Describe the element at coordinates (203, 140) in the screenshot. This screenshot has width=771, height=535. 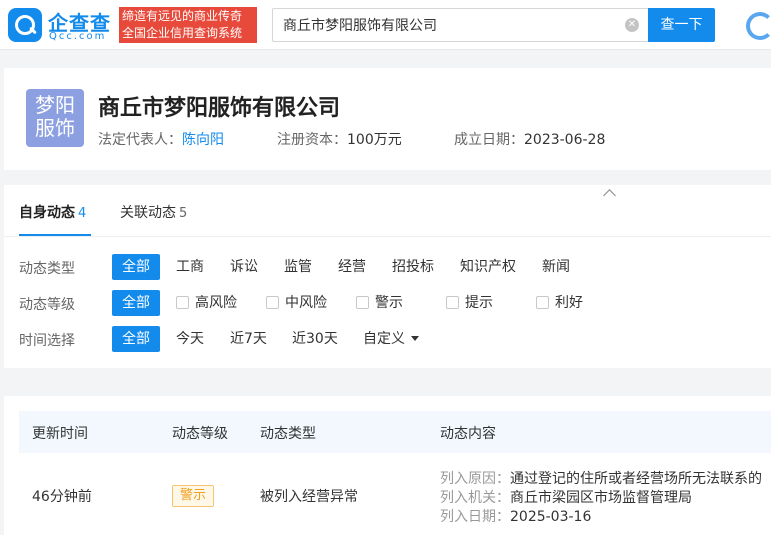
I see `legal-rep-link: 陈向阳` at that location.